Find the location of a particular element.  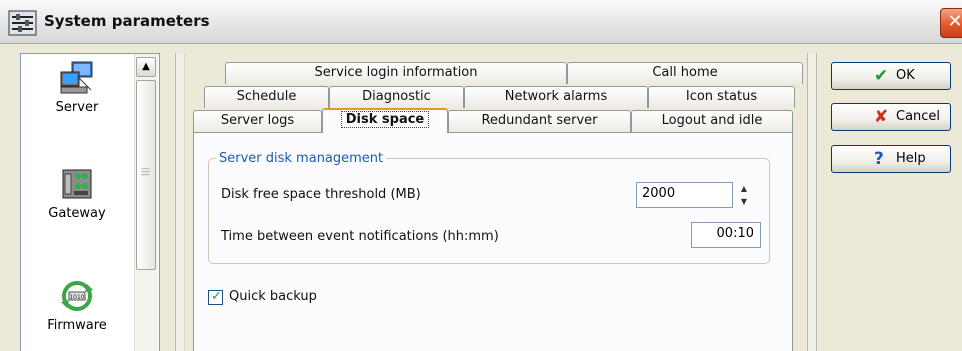

tab-schedule: Schedule is located at coordinates (266, 97).